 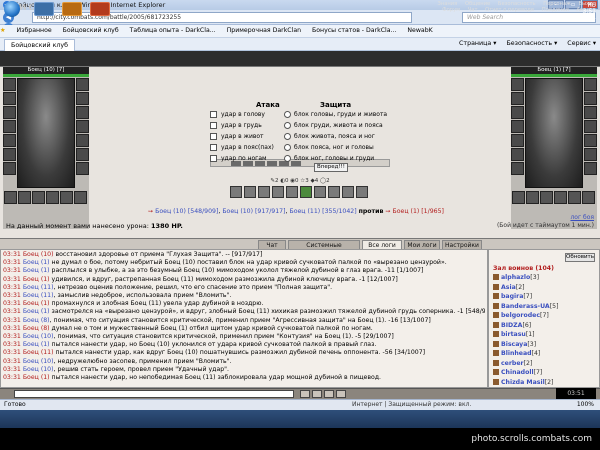 What do you see at coordinates (241, 125) in the screenshot?
I see `attack-option: удар в грудь` at bounding box center [241, 125].